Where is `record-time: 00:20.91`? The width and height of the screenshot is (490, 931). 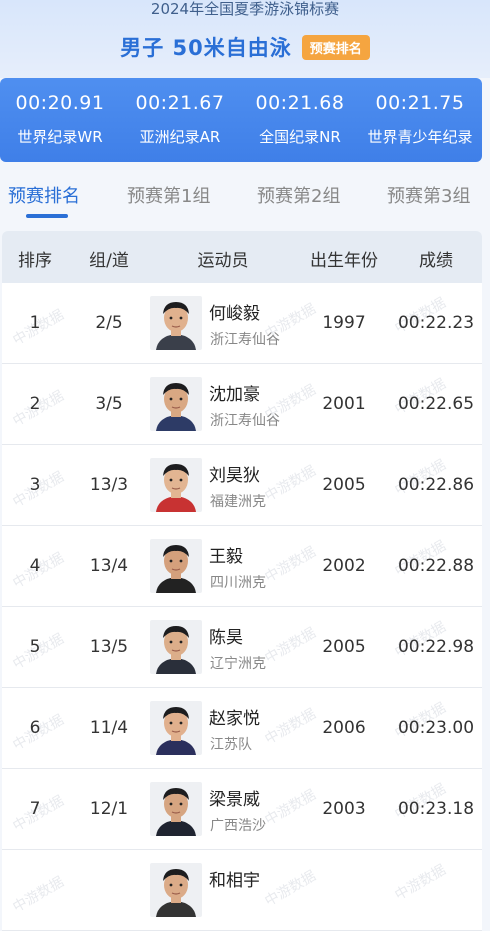
record-time: 00:20.91 is located at coordinates (60, 103).